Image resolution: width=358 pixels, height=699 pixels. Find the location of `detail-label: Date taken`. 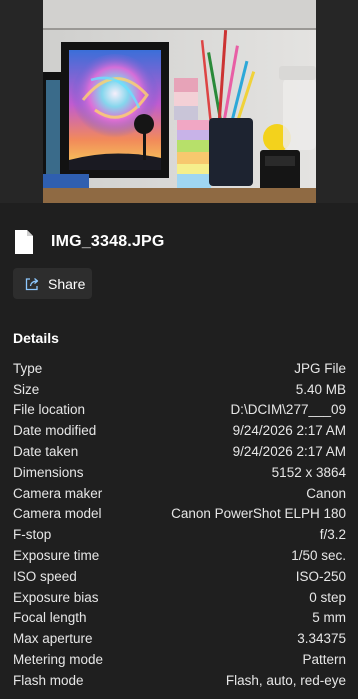

detail-label: Date taken is located at coordinates (46, 452).